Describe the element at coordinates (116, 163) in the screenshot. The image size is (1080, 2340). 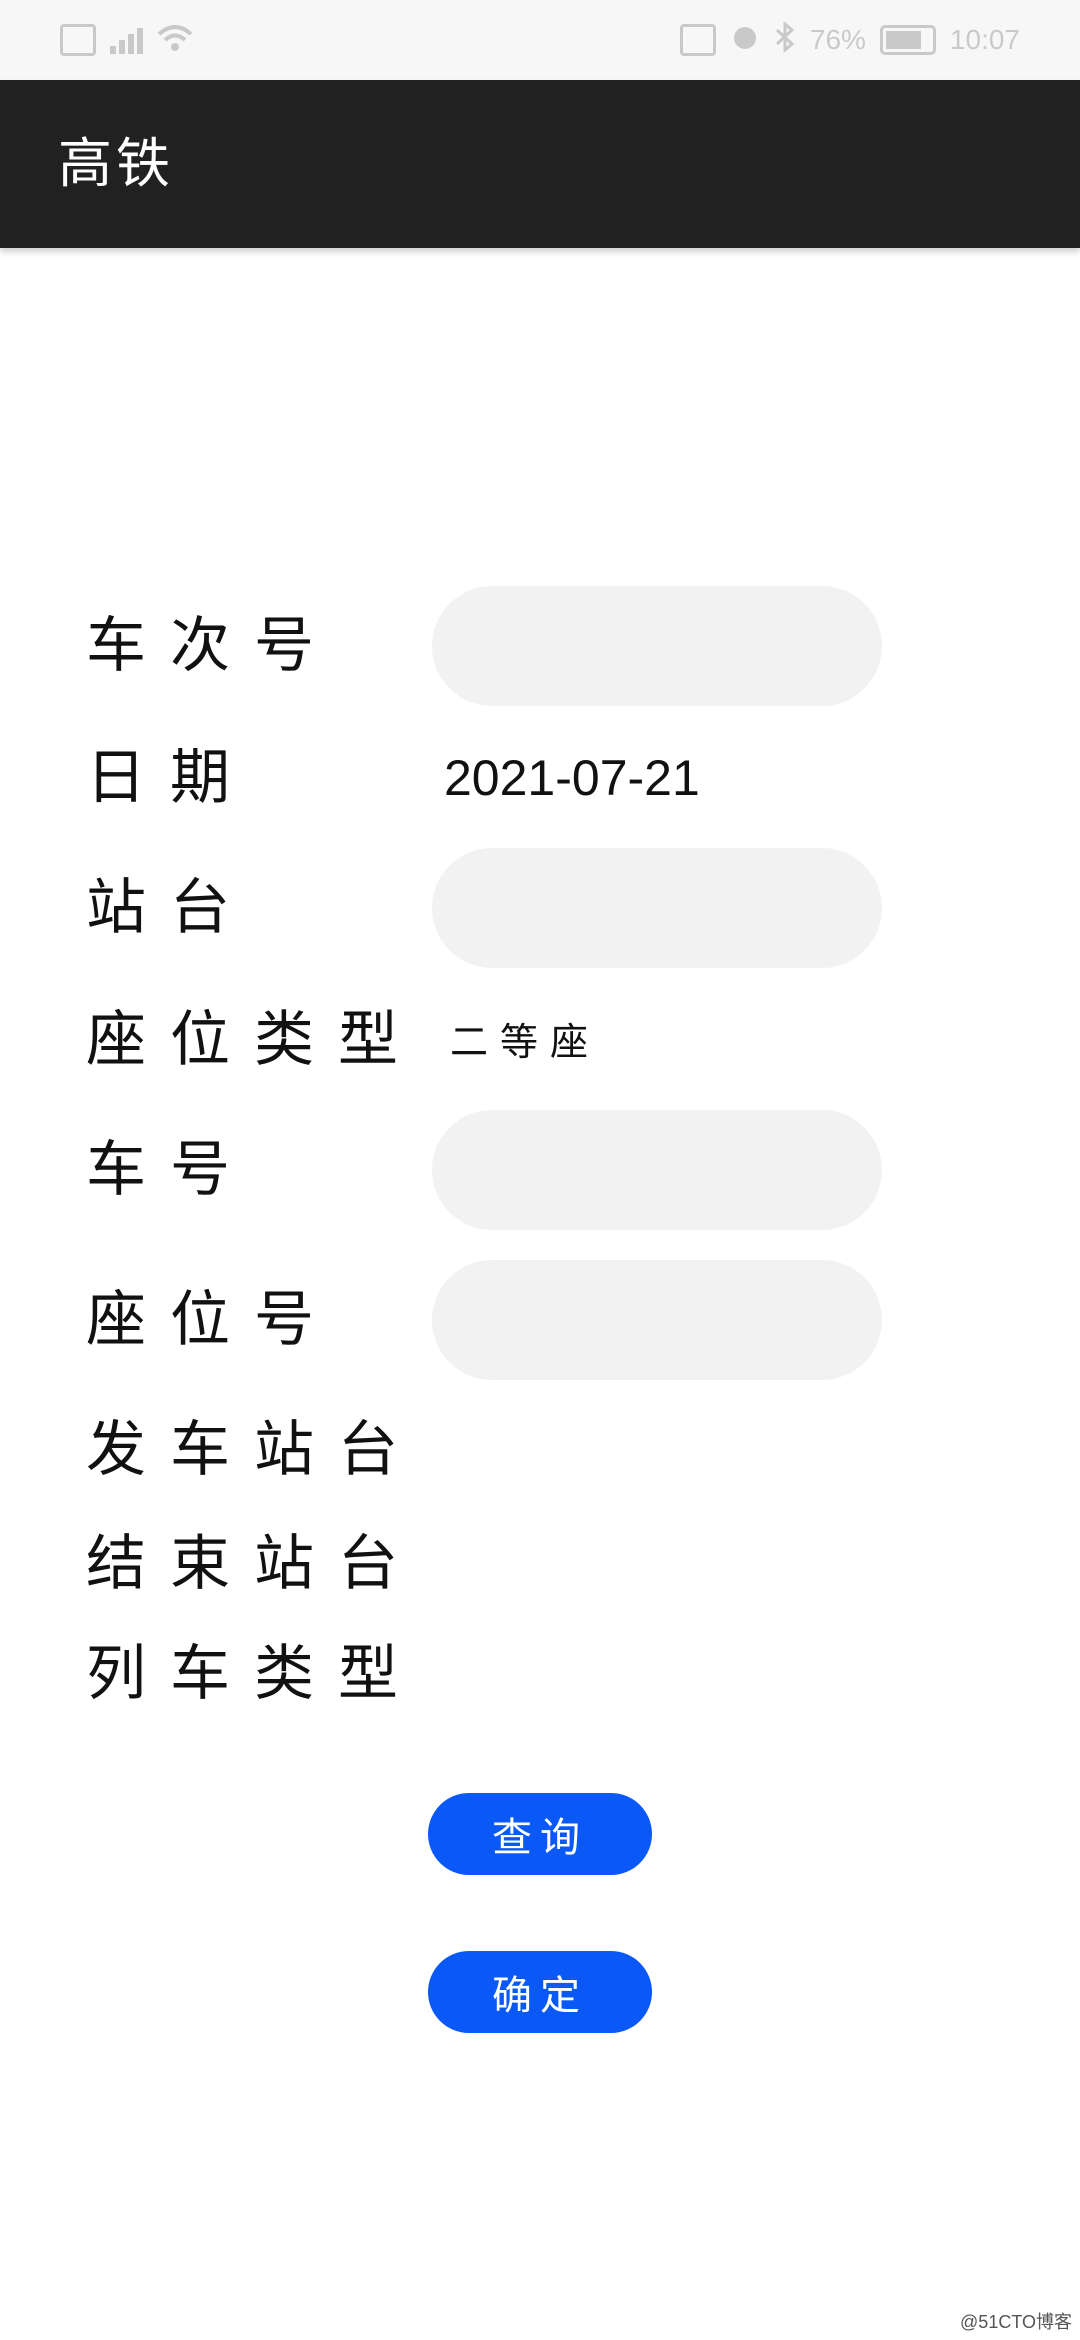
I see `app-title: 高铁` at that location.